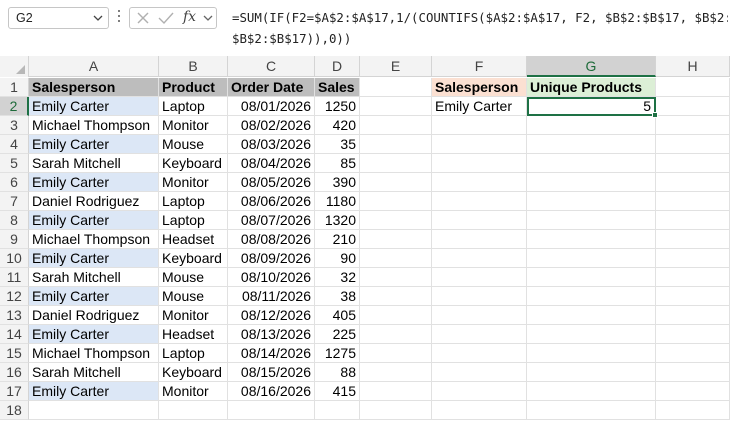 This screenshot has height=421, width=730. I want to click on table-cell: 08/07/2026, so click(271, 220).